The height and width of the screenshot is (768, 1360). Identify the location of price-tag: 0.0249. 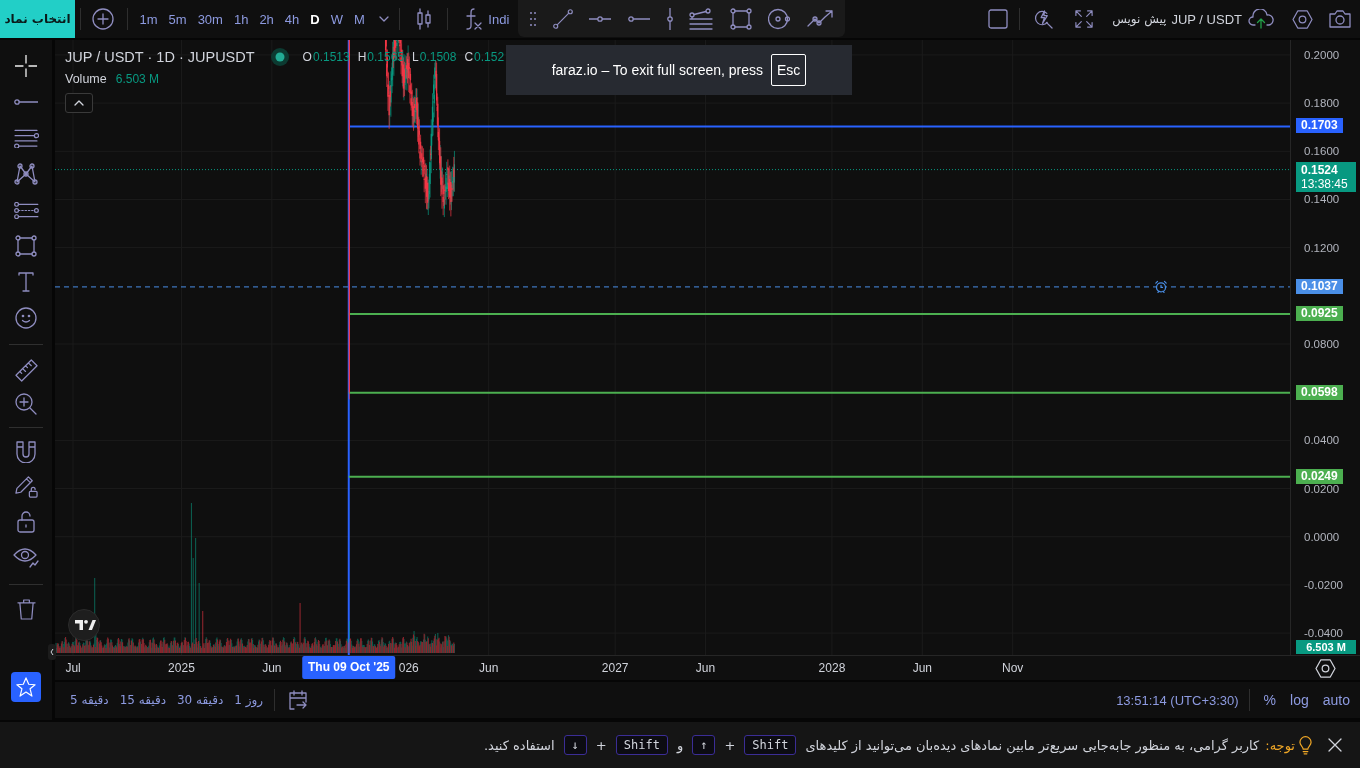
(1319, 476).